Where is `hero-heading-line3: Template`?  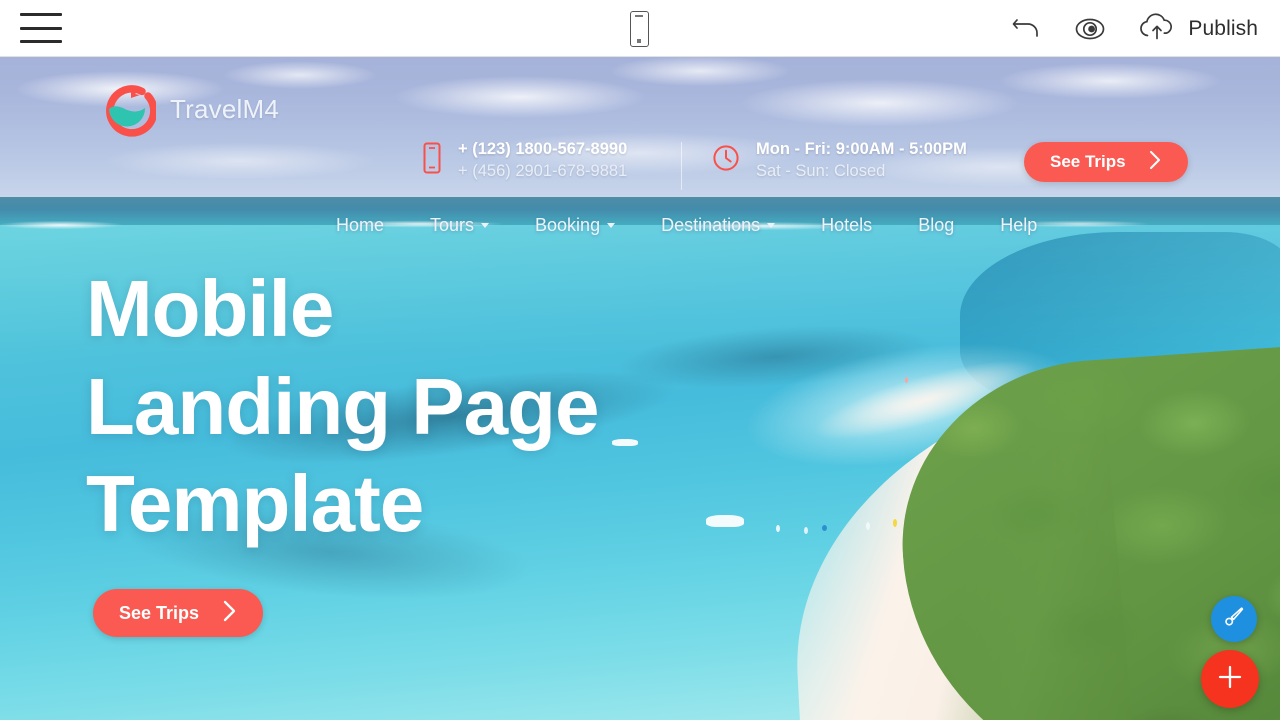
hero-heading-line3: Template is located at coordinates (255, 504).